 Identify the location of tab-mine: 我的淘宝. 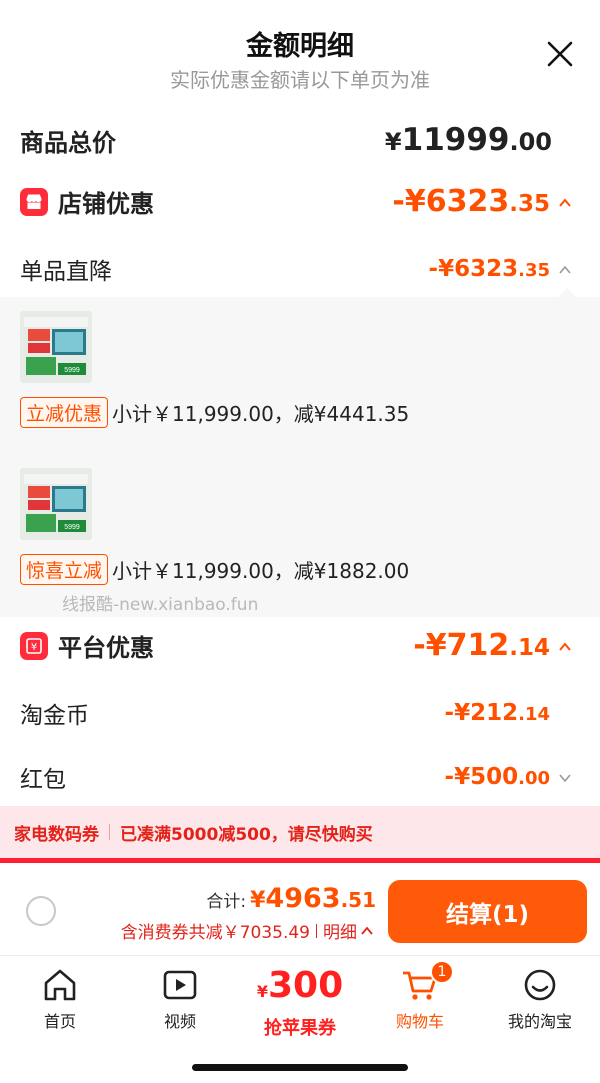
(540, 1000).